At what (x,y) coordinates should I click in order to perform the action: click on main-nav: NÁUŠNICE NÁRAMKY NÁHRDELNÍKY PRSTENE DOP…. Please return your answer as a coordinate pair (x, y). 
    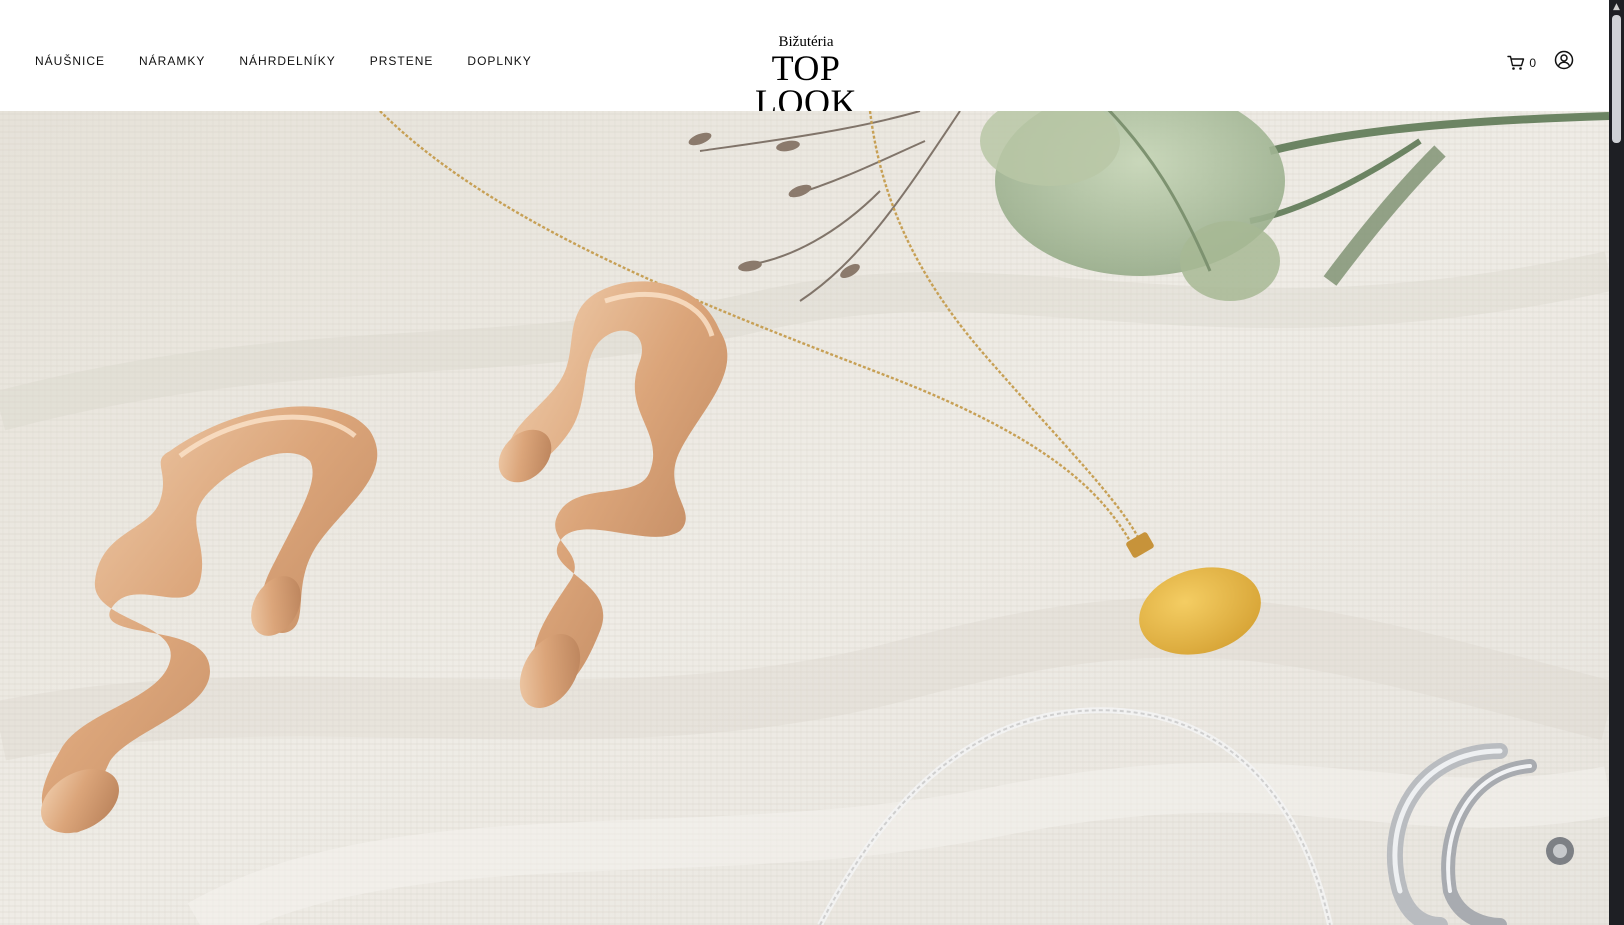
    Looking at the image, I should click on (300, 61).